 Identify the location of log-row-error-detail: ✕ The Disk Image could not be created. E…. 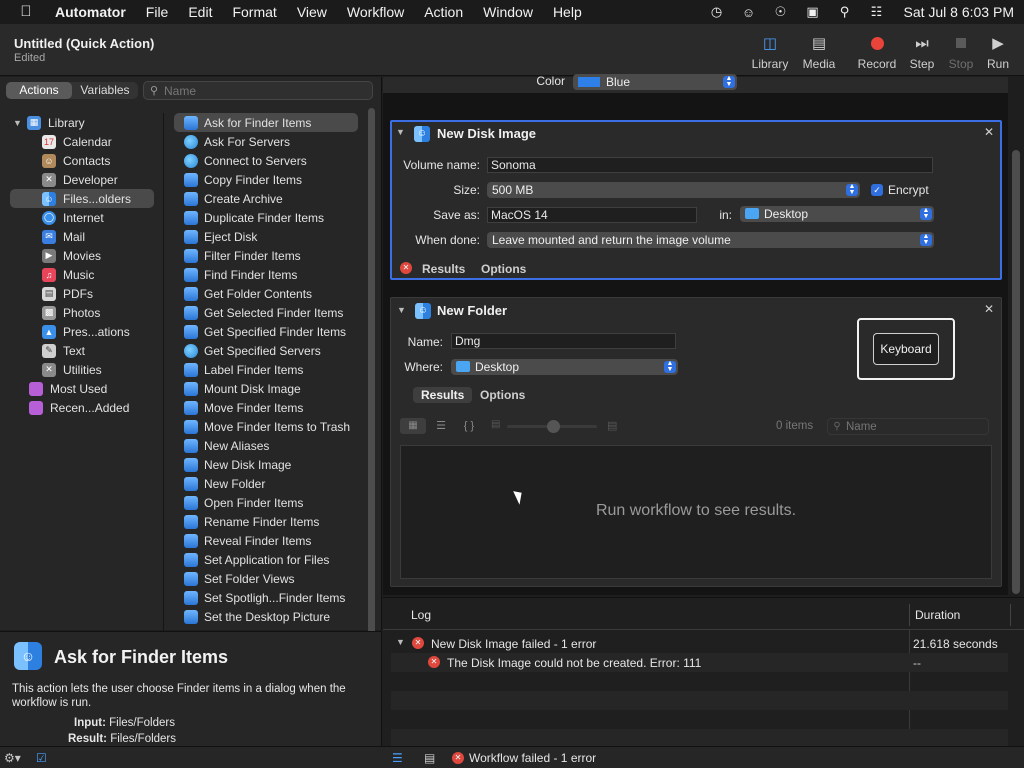
(703, 662).